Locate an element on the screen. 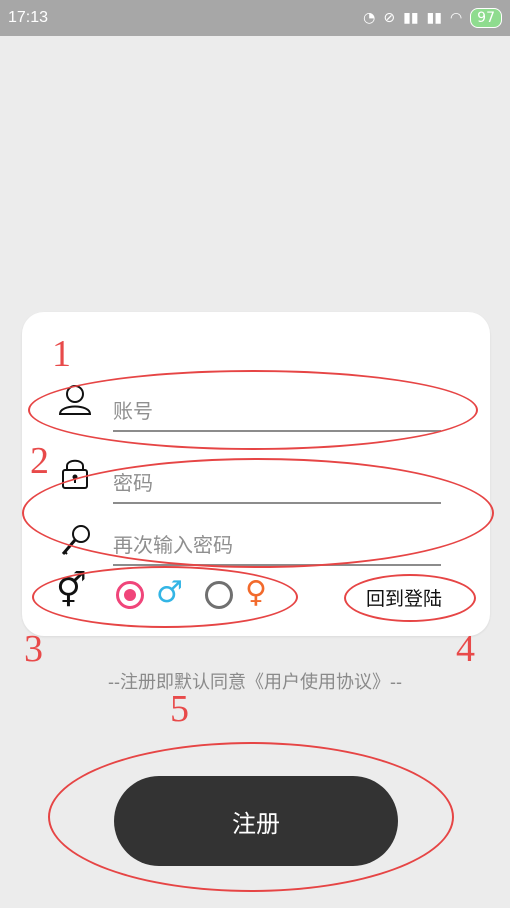 The height and width of the screenshot is (908, 510). annotation-number: 3 is located at coordinates (33, 649).